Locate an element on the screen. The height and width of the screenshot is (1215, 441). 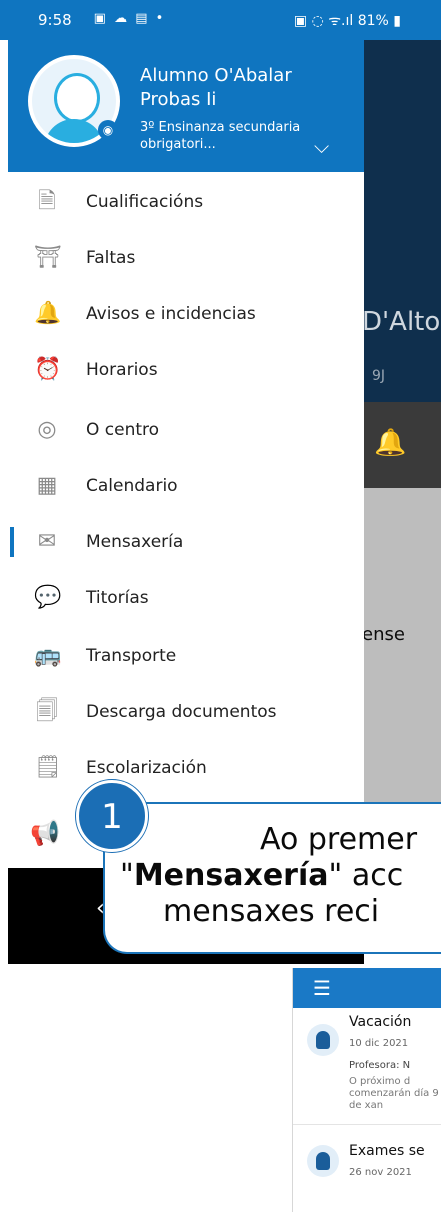
callout-line-2: "Mensaxería" acc is located at coordinates (262, 875).